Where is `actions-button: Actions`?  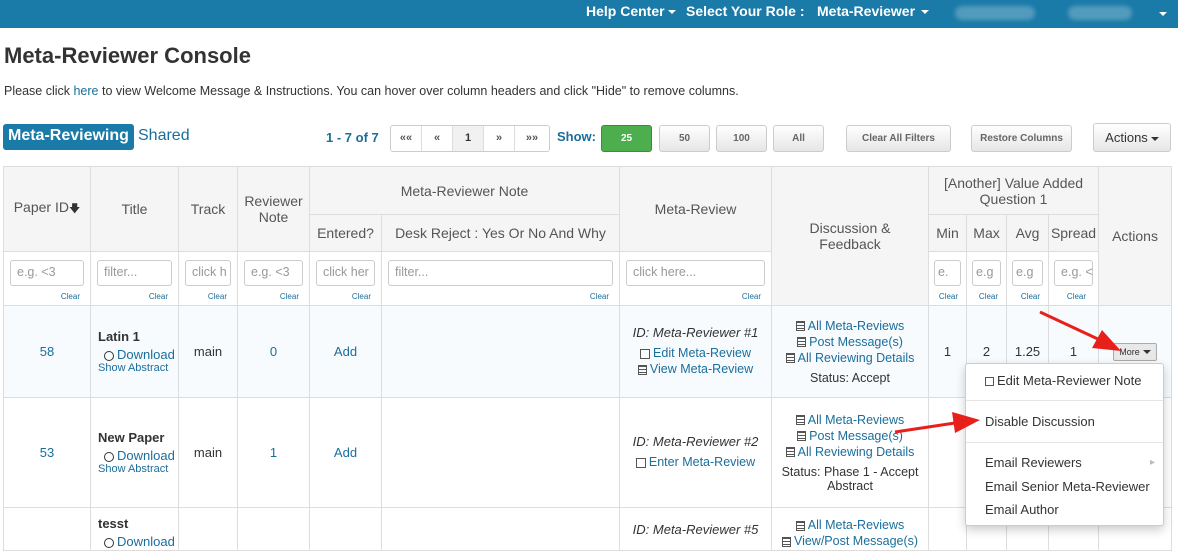 actions-button: Actions is located at coordinates (1132, 137).